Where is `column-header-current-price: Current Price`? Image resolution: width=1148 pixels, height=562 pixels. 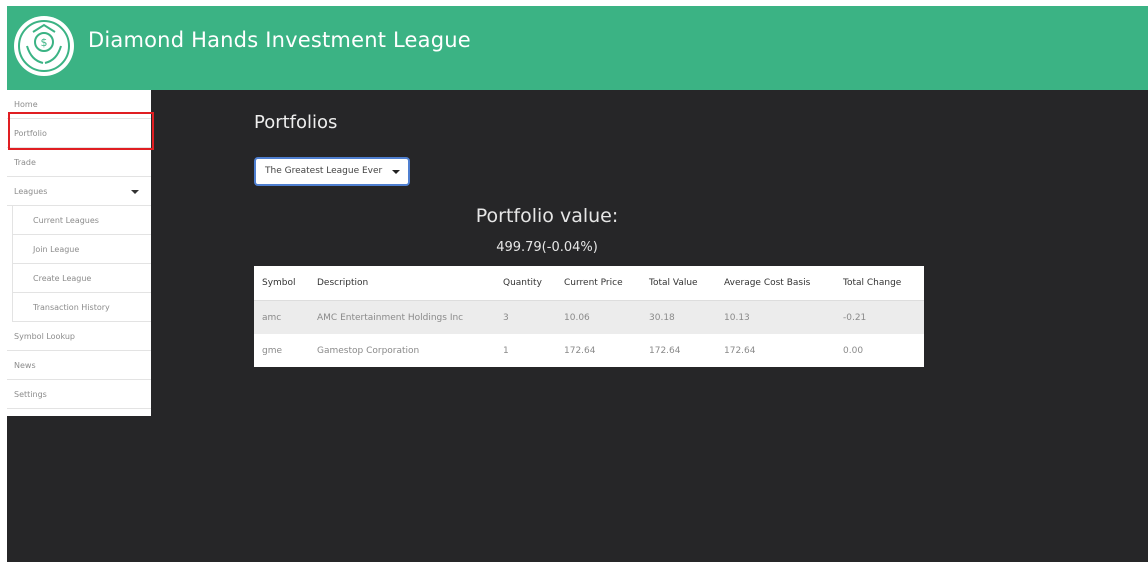 column-header-current-price: Current Price is located at coordinates (598, 283).